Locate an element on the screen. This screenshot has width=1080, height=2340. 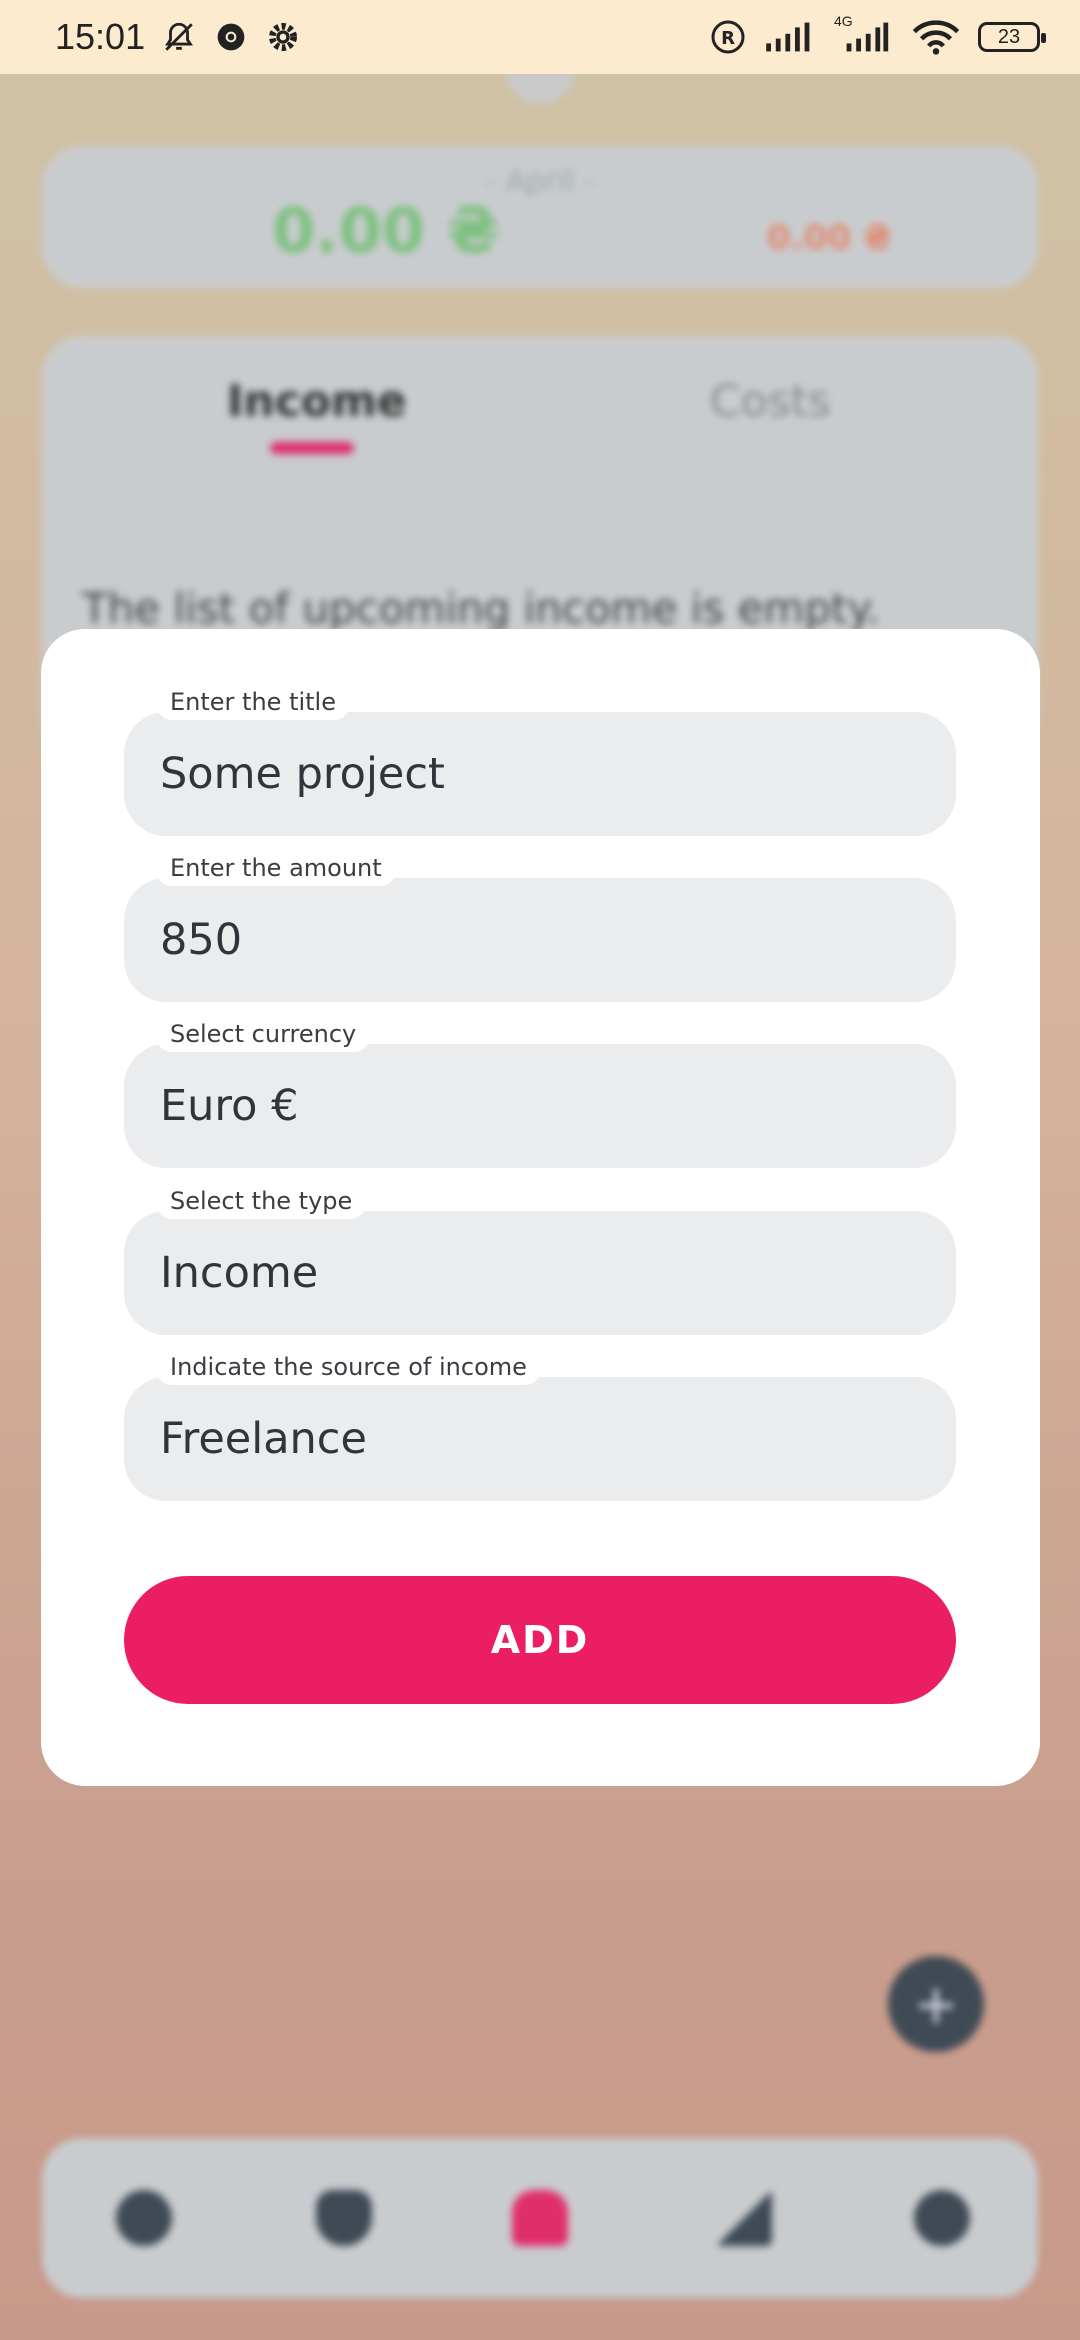
amount-field-value: 850 is located at coordinates (201, 940).